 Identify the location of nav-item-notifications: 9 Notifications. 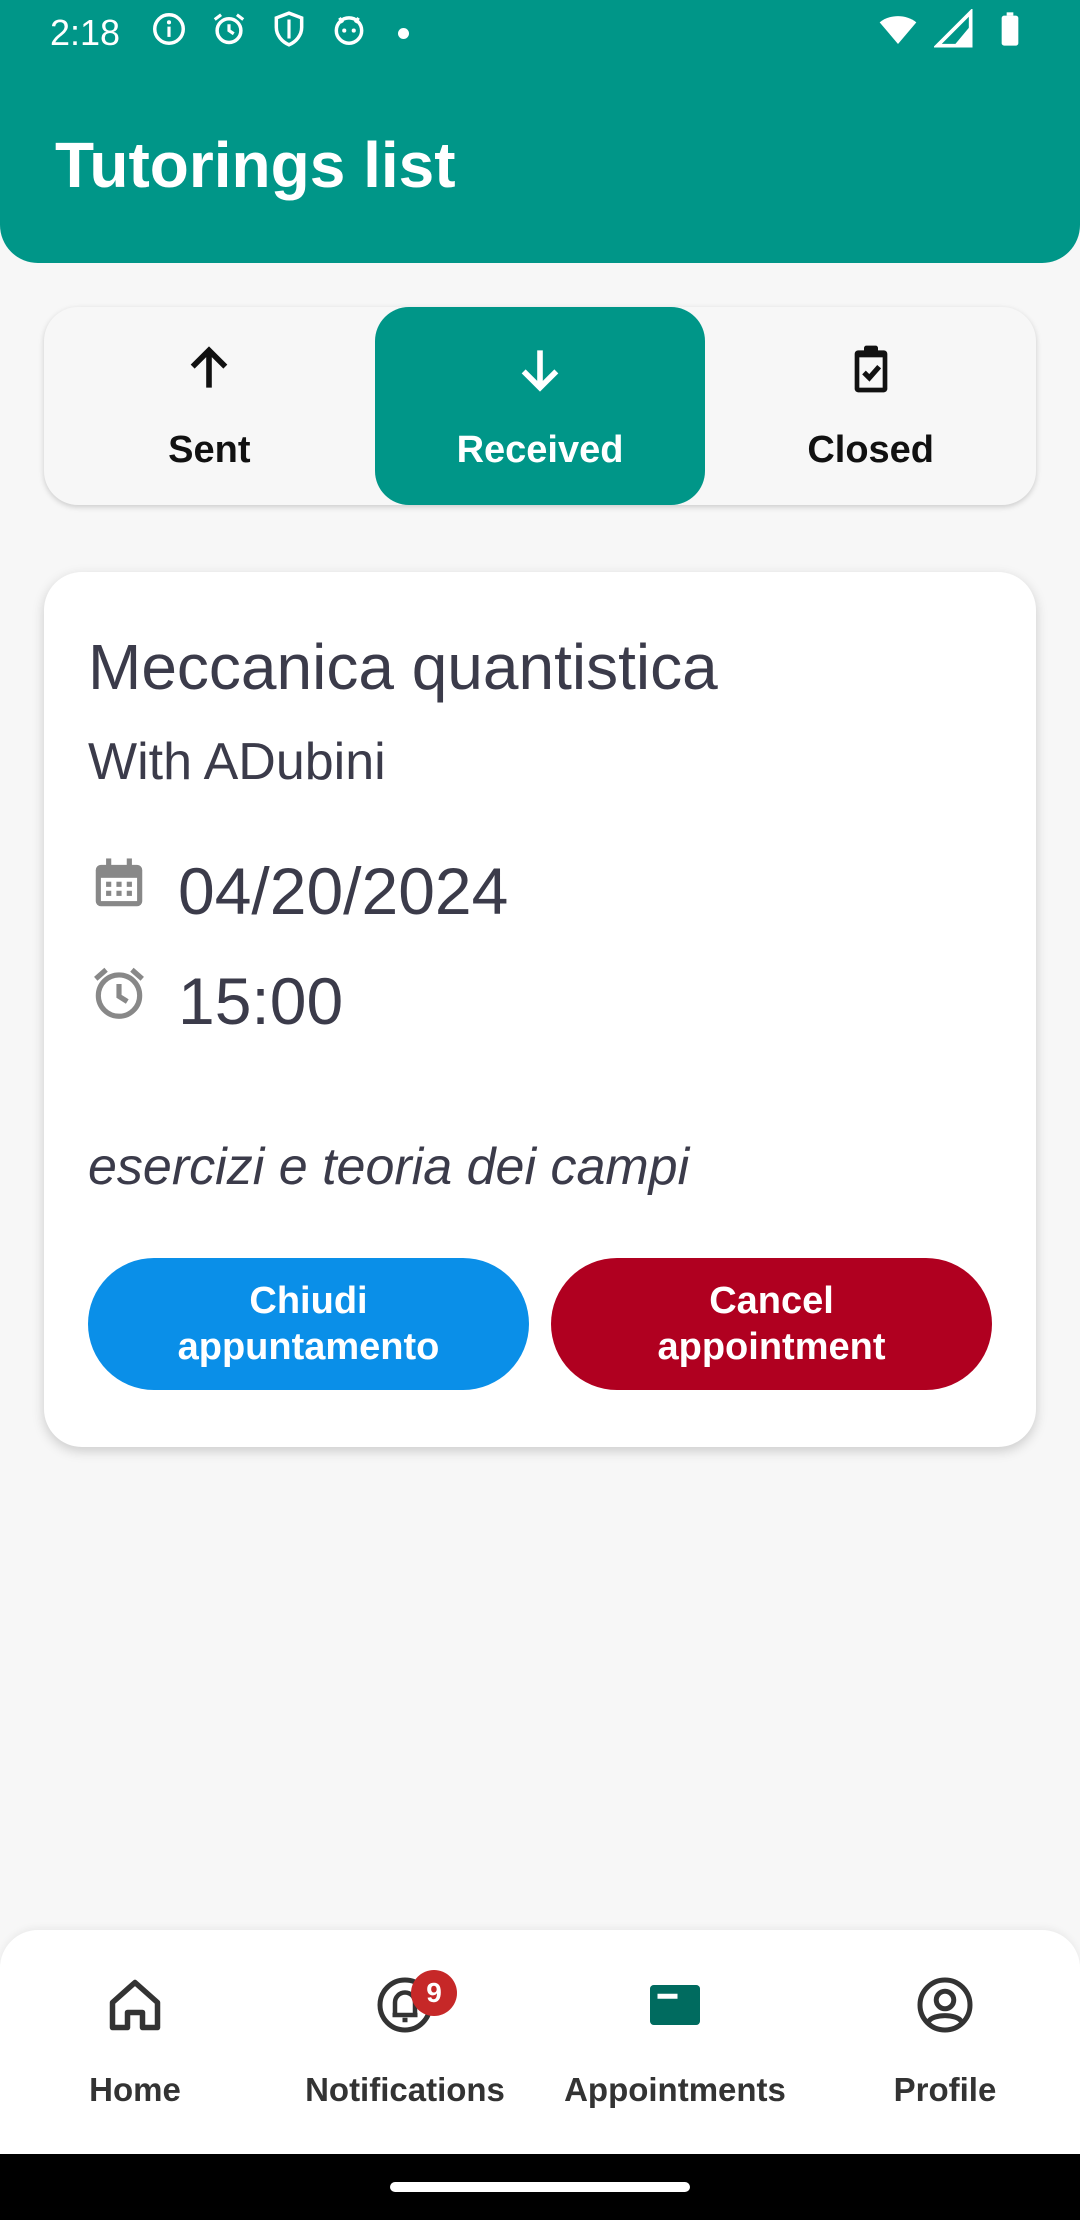
(405, 2042).